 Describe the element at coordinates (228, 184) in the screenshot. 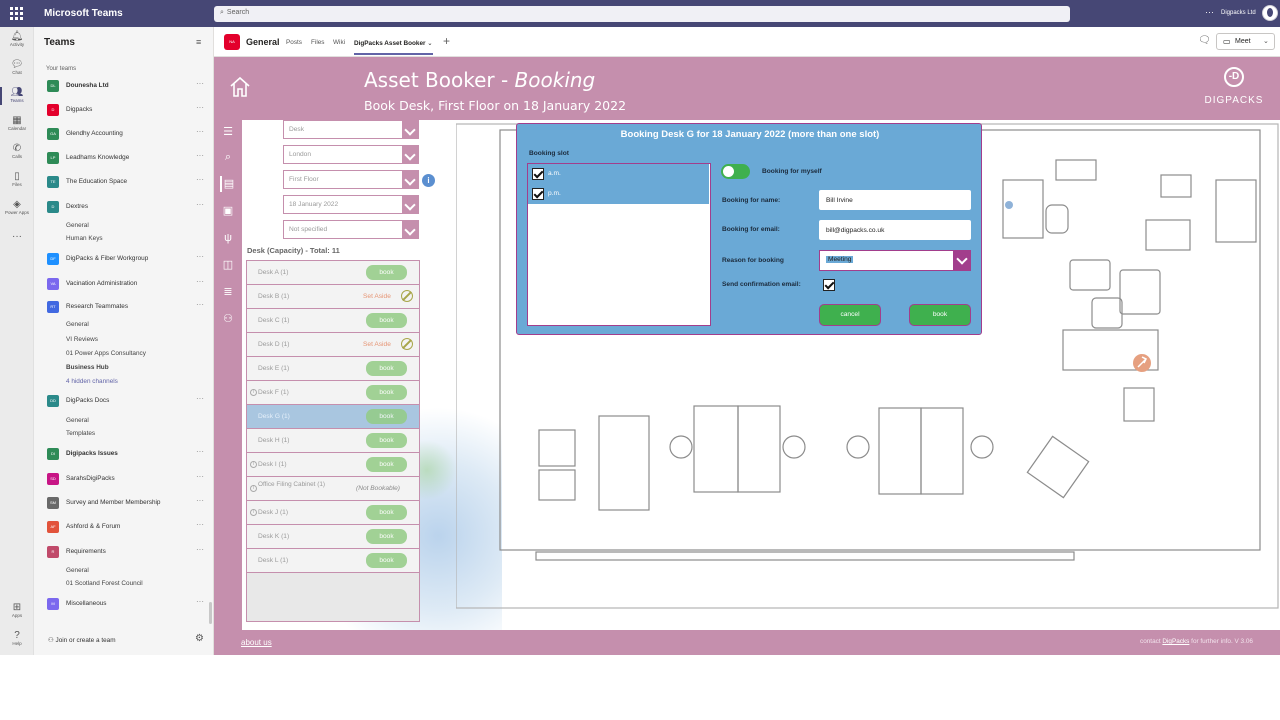

I see `calendar-icon: ▤` at that location.